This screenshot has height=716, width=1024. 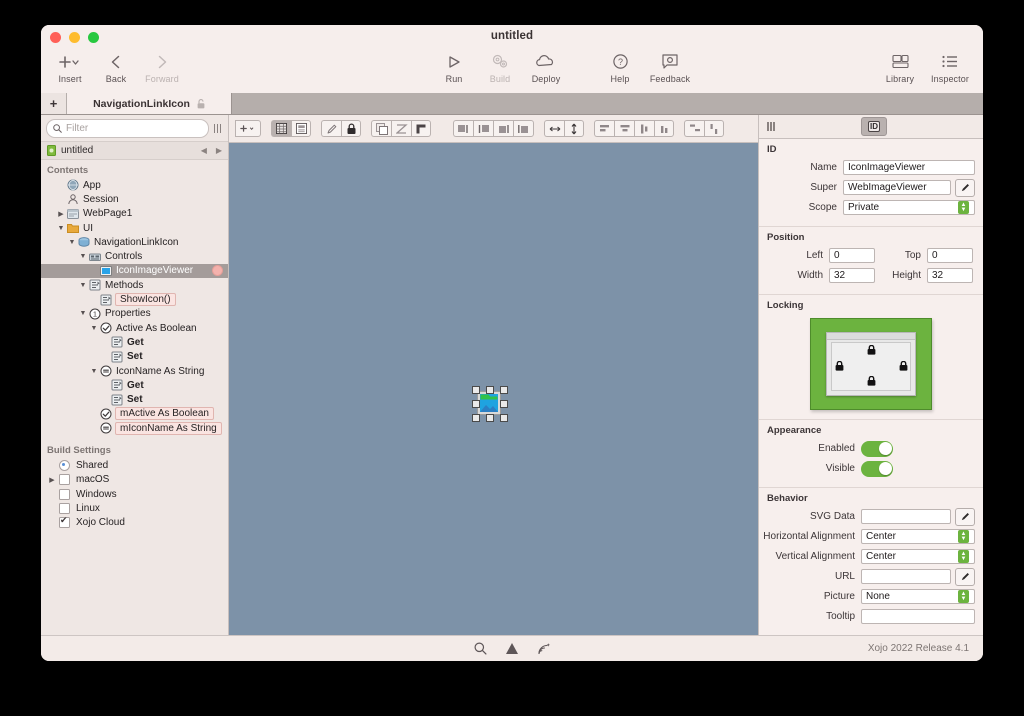 I want to click on halign-stepper-icon: ▲ ▼, so click(x=963, y=536).